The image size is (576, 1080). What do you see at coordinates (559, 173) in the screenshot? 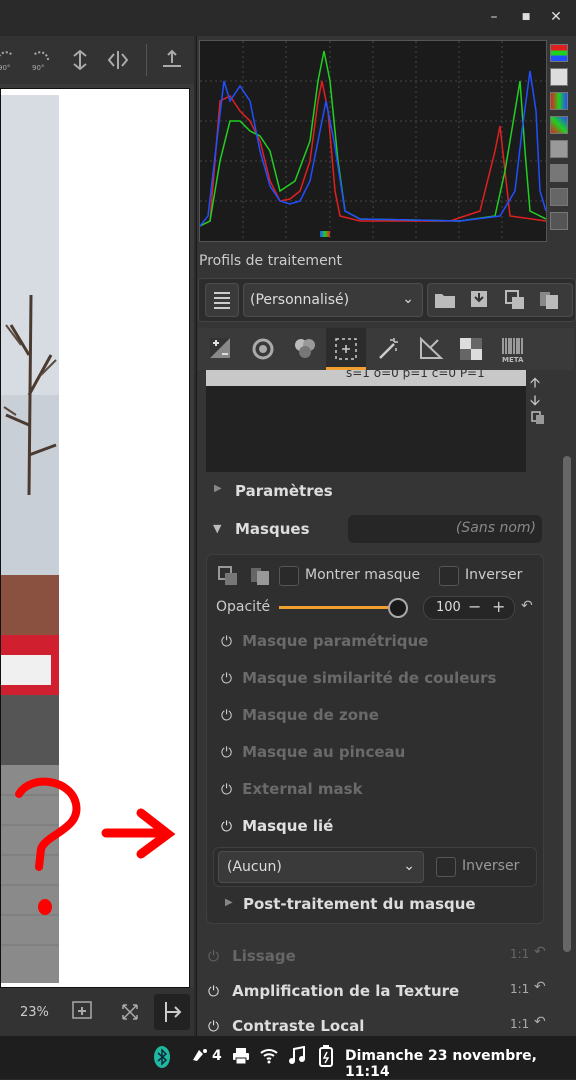
I see `histogram-waveform-icon` at bounding box center [559, 173].